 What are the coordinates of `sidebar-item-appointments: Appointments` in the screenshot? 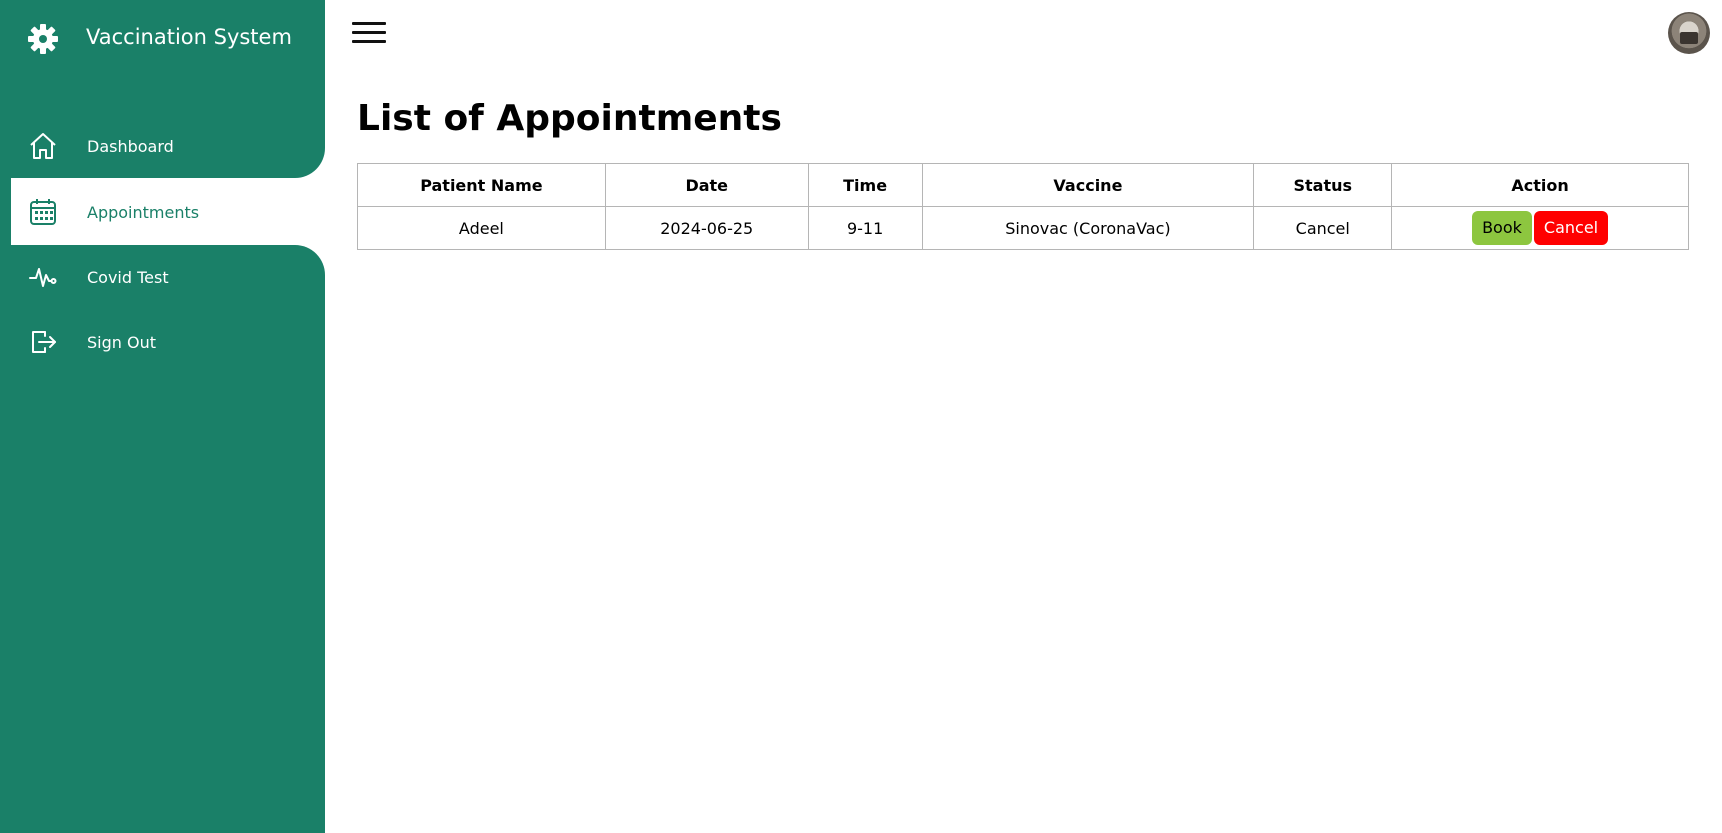 It's located at (168, 212).